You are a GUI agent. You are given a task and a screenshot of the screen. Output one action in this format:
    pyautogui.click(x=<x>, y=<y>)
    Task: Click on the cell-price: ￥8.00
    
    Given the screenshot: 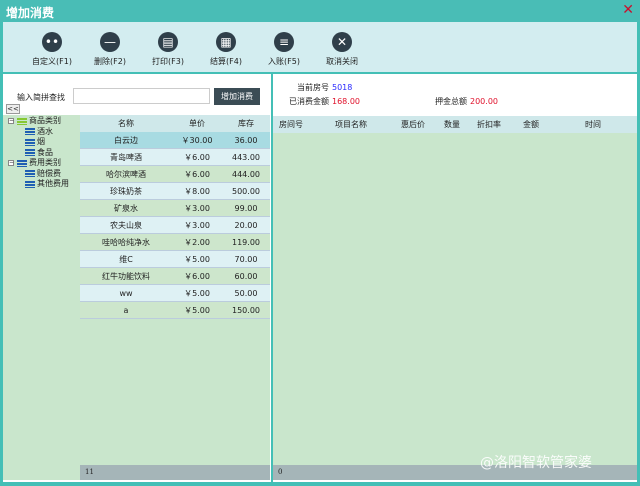 What is the action you would take?
    pyautogui.click(x=197, y=191)
    